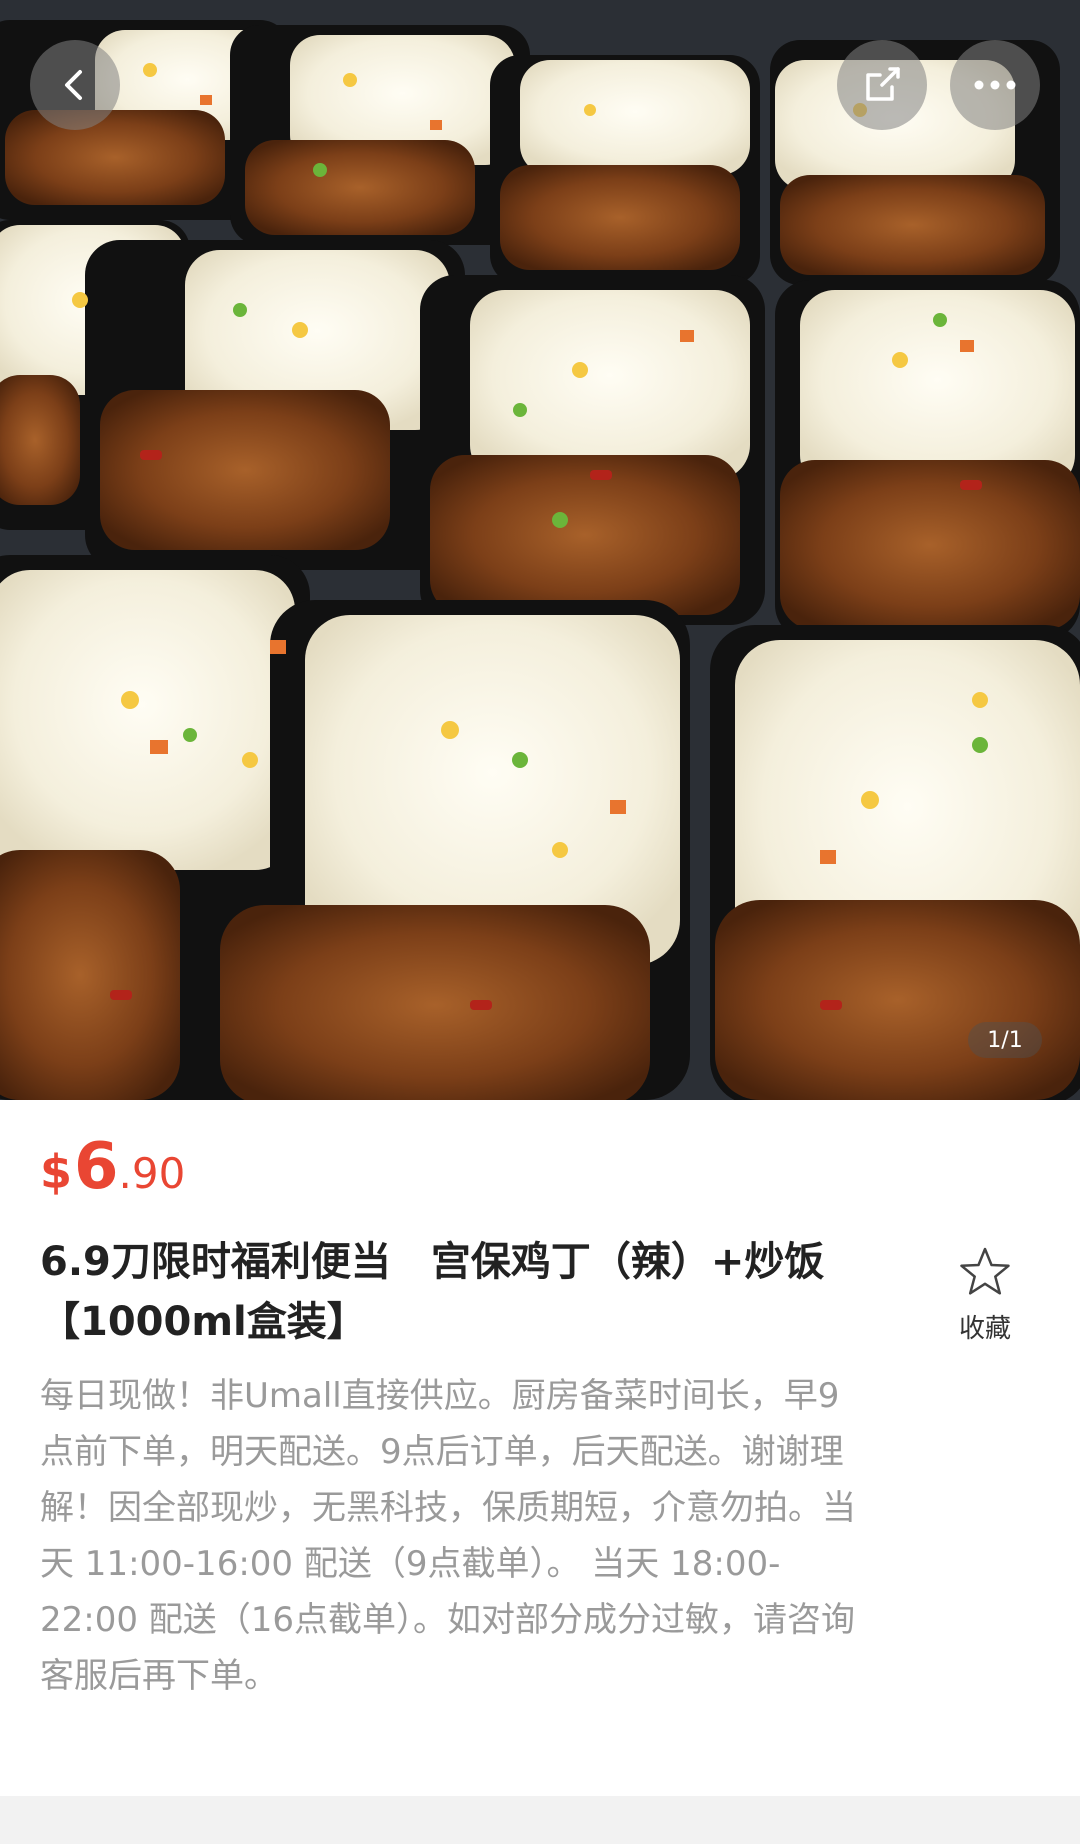 This screenshot has height=1844, width=1080. Describe the element at coordinates (56, 1172) in the screenshot. I see `price-currency: $` at that location.